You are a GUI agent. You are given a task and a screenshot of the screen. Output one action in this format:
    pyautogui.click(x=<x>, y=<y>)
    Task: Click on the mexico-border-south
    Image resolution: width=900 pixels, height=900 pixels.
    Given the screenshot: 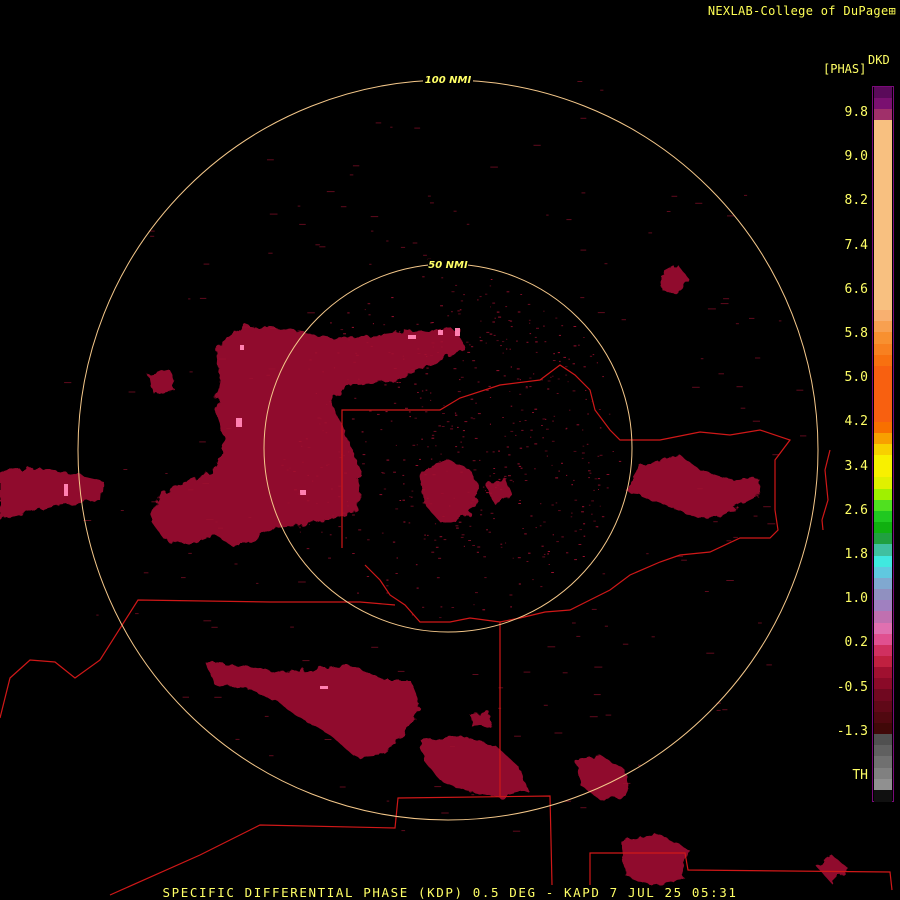 What is the action you would take?
    pyautogui.click(x=331, y=845)
    